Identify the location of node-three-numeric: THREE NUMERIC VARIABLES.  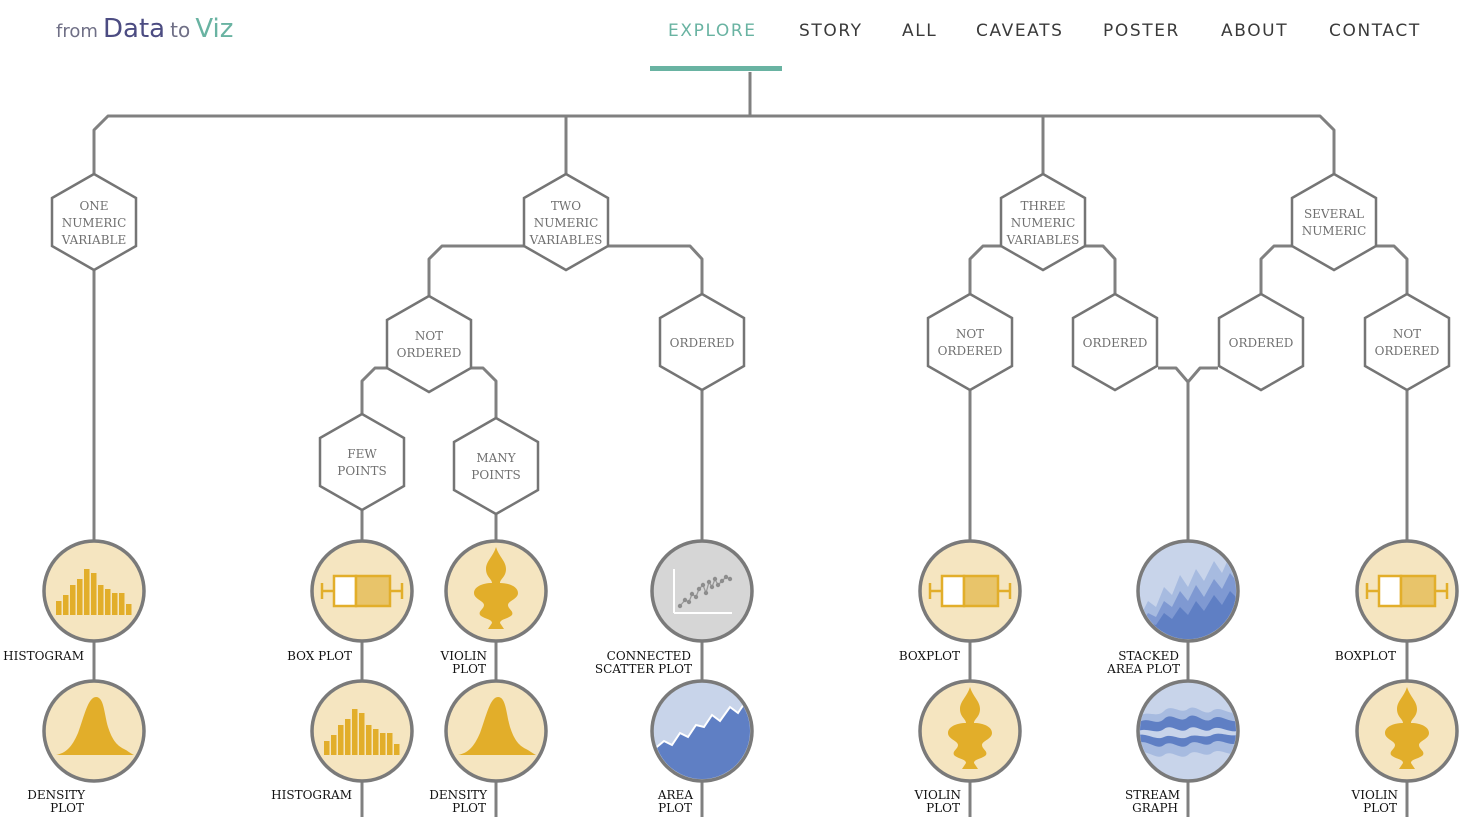
(1043, 222).